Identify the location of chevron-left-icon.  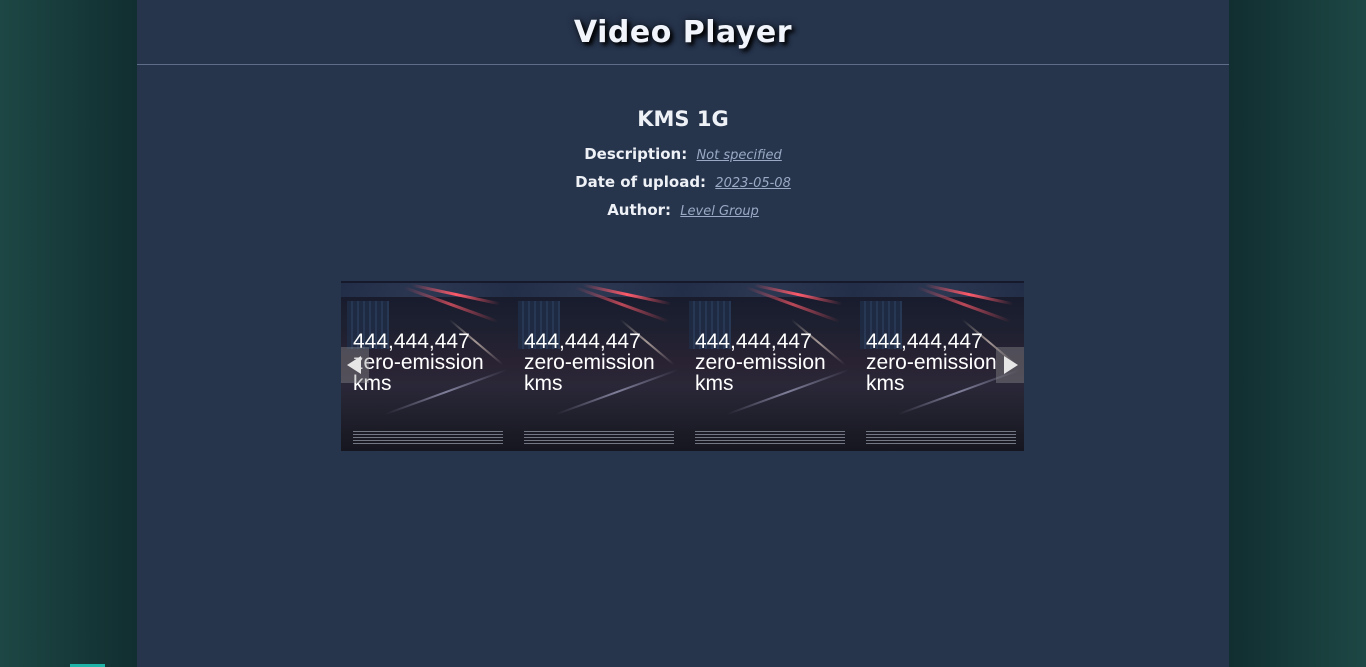
(354, 365).